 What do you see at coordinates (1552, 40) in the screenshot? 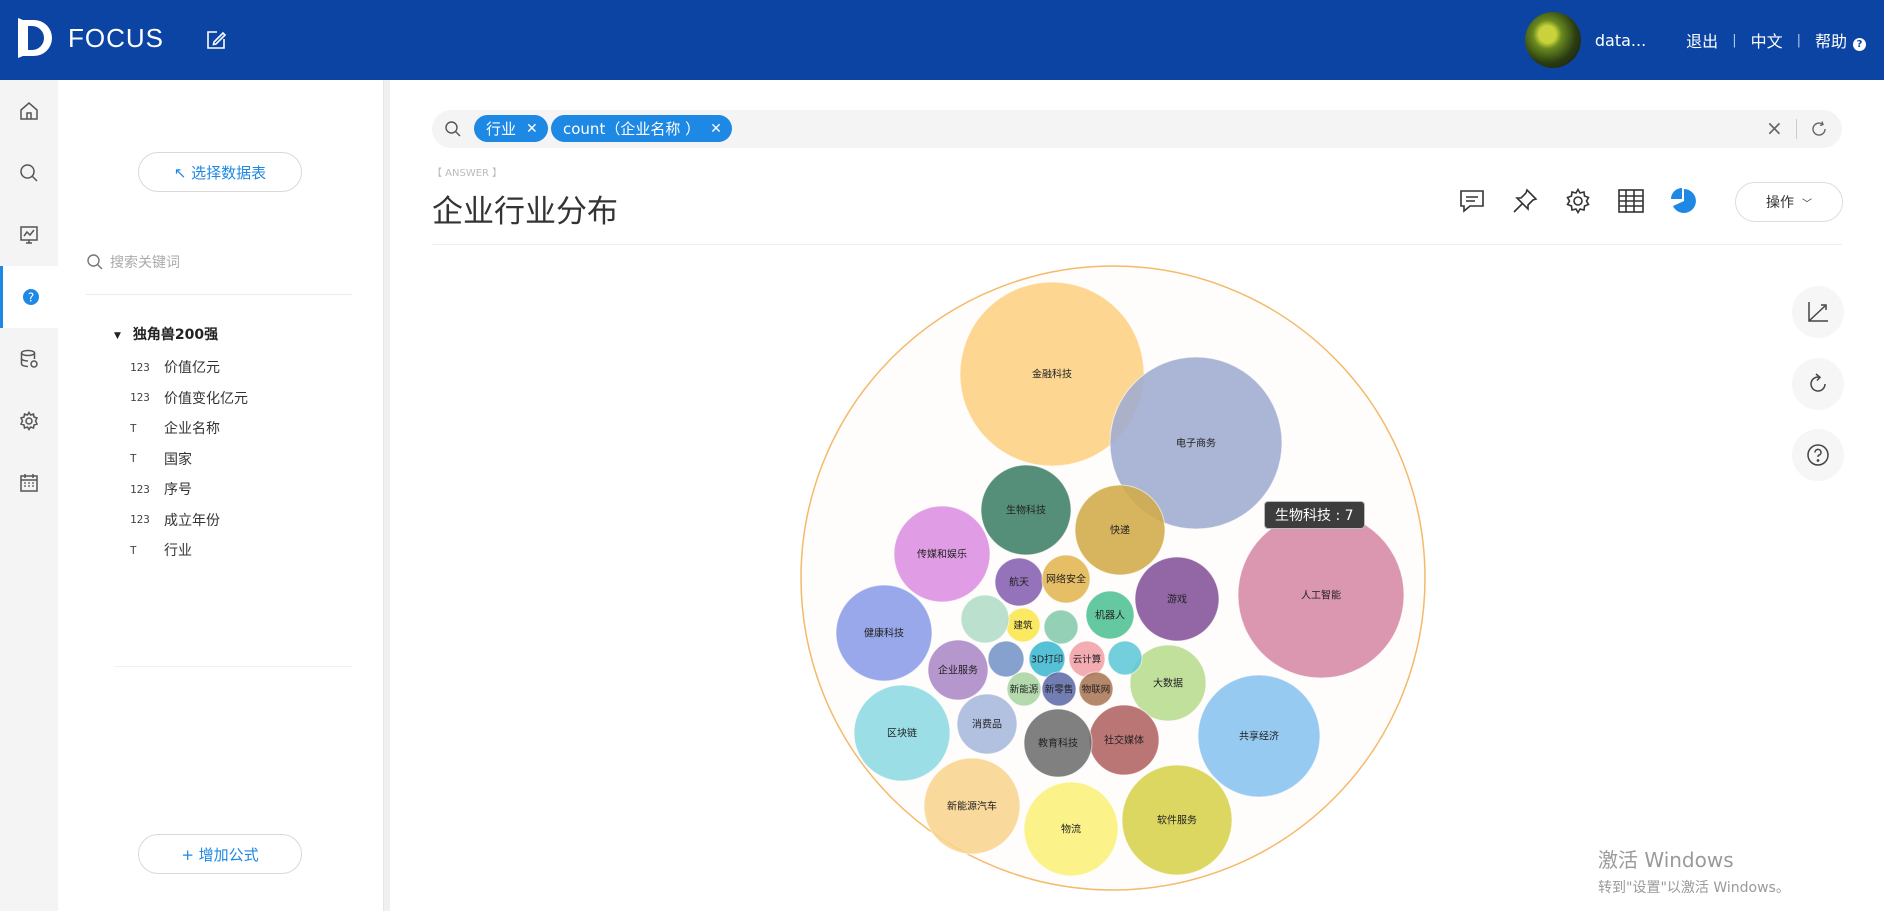
I see `avatar` at bounding box center [1552, 40].